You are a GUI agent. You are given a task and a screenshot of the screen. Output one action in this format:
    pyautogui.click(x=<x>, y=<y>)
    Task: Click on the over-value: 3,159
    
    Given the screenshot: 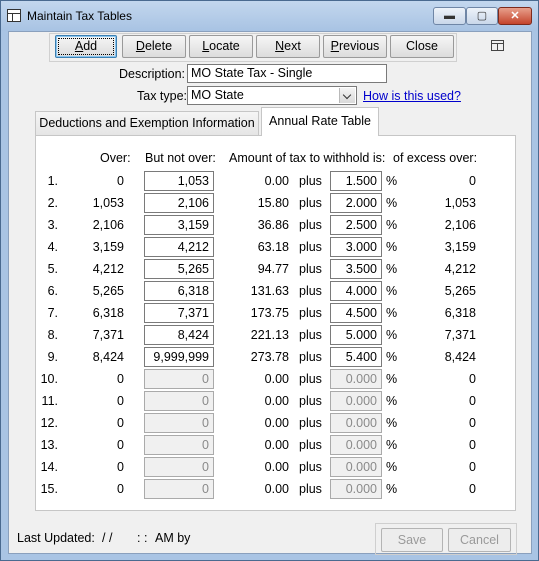 What is the action you would take?
    pyautogui.click(x=108, y=247)
    